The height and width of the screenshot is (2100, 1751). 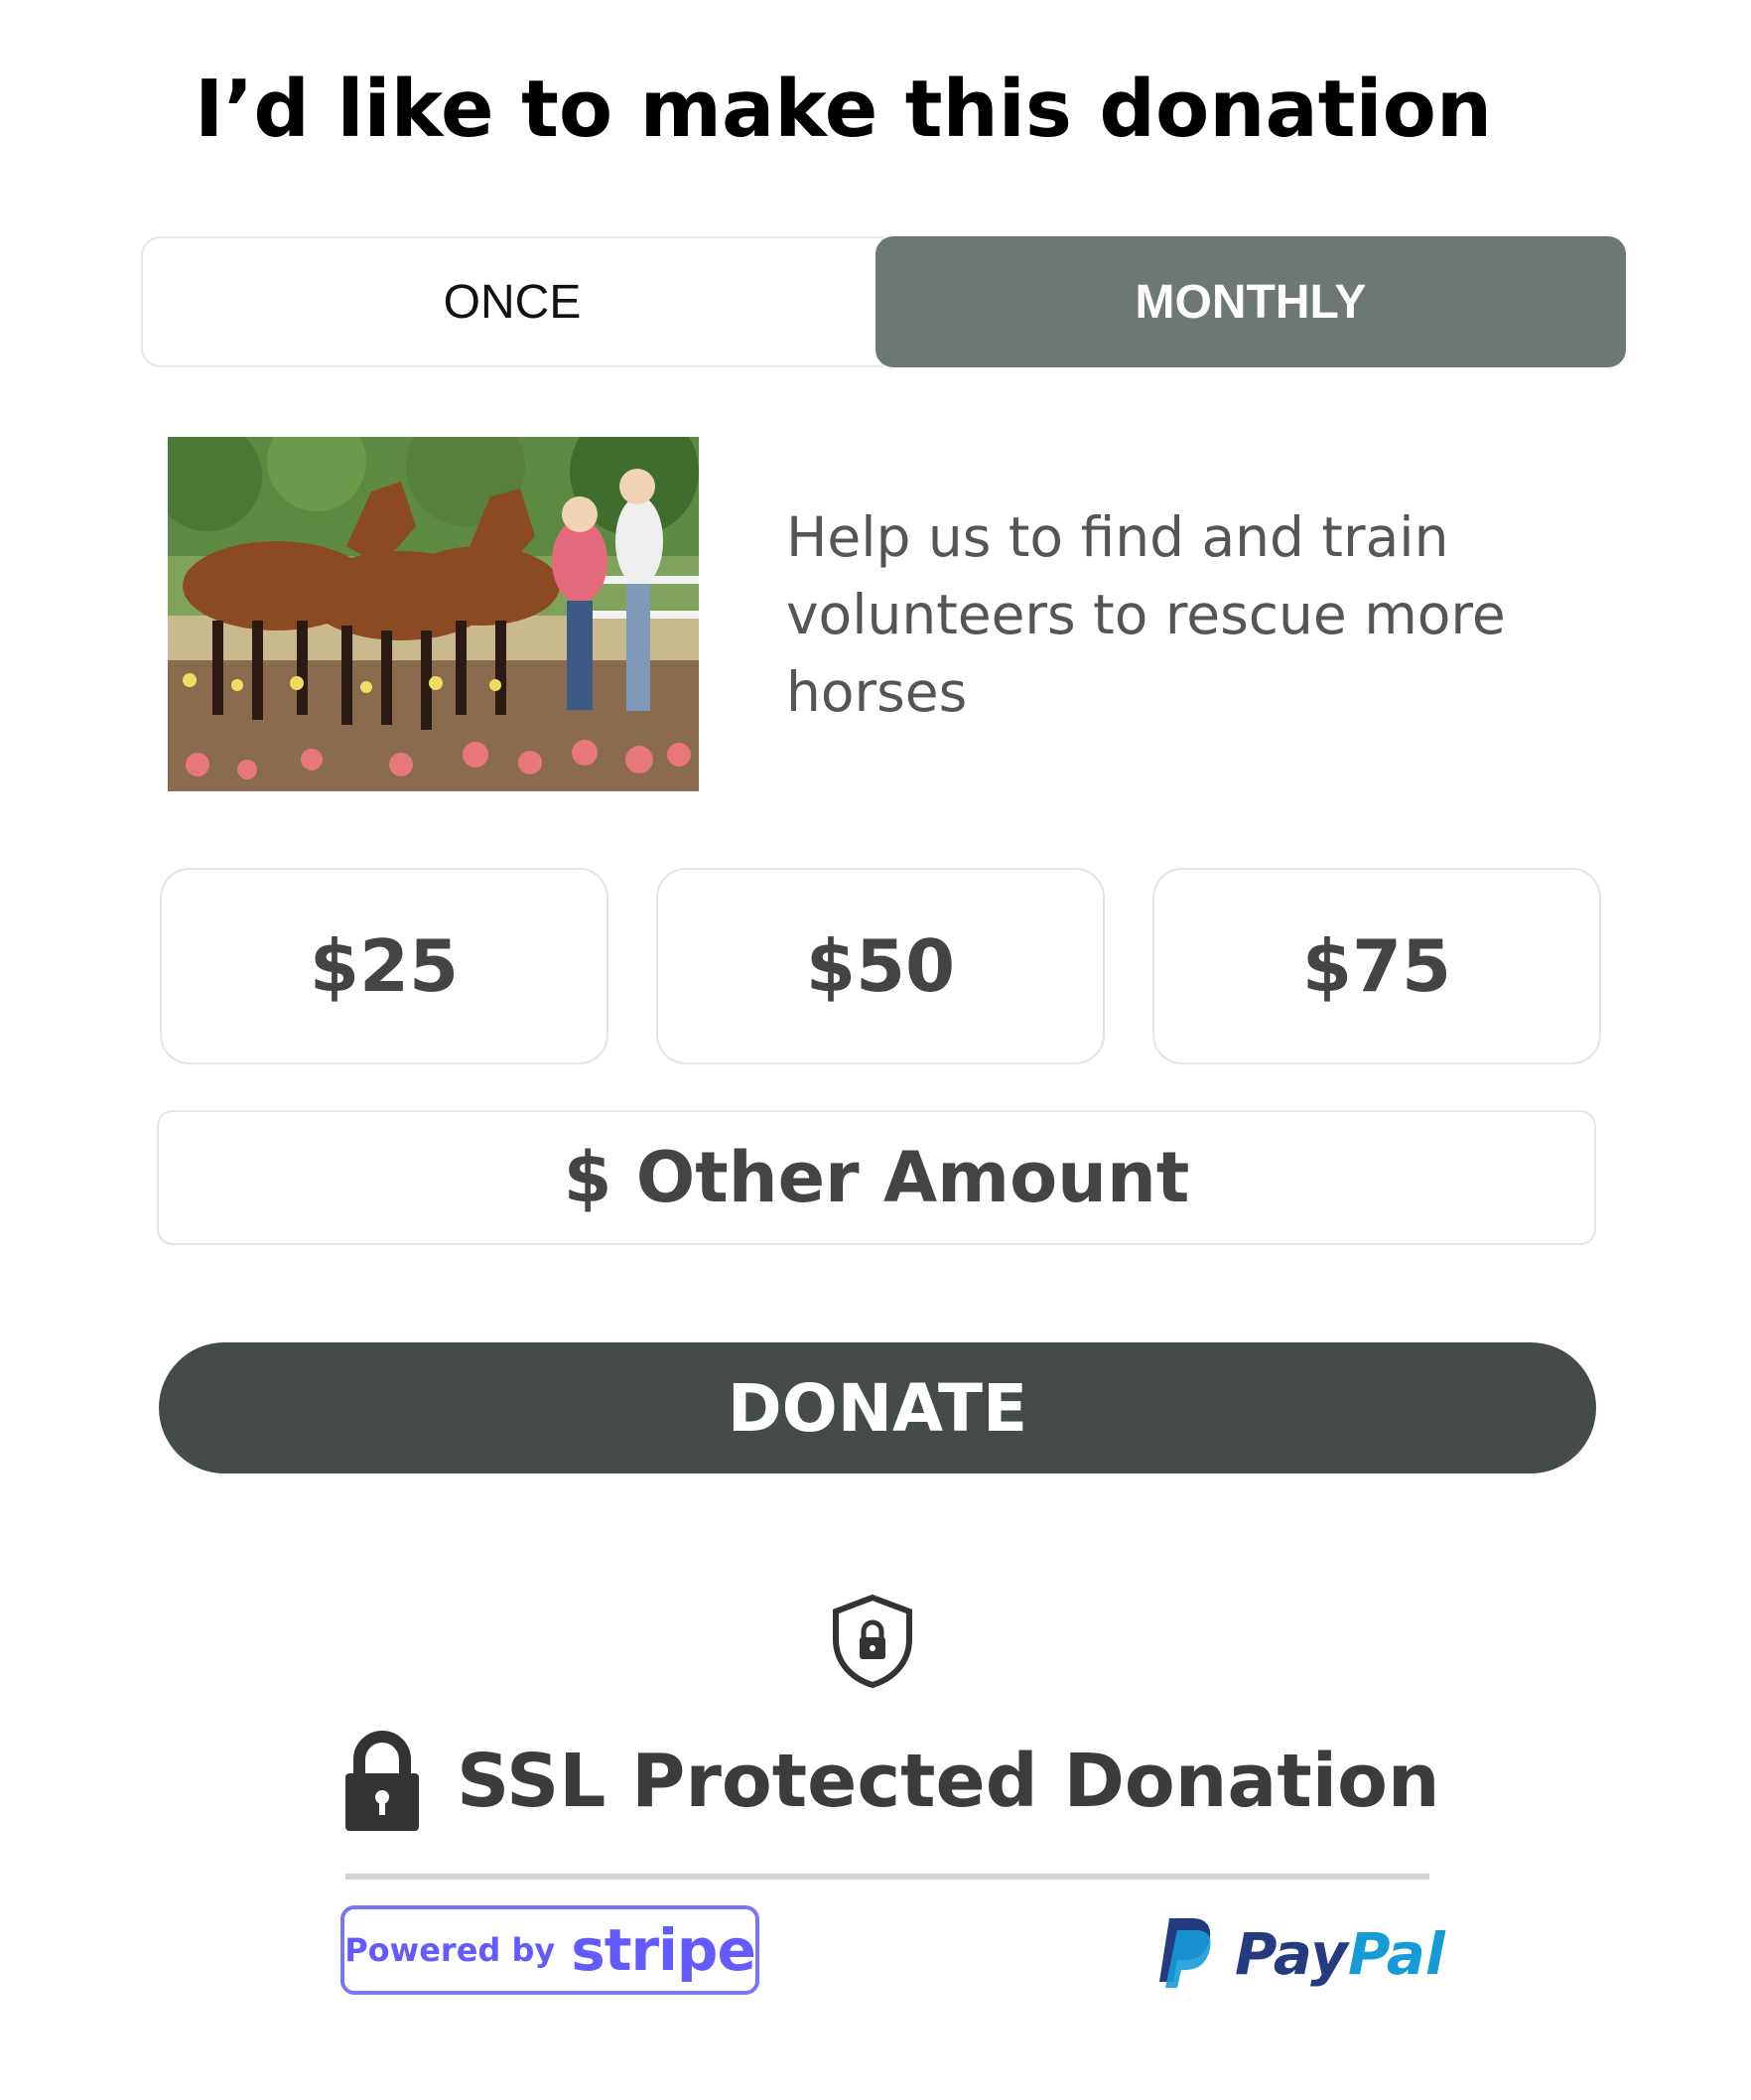 I want to click on padlock-icon, so click(x=382, y=1781).